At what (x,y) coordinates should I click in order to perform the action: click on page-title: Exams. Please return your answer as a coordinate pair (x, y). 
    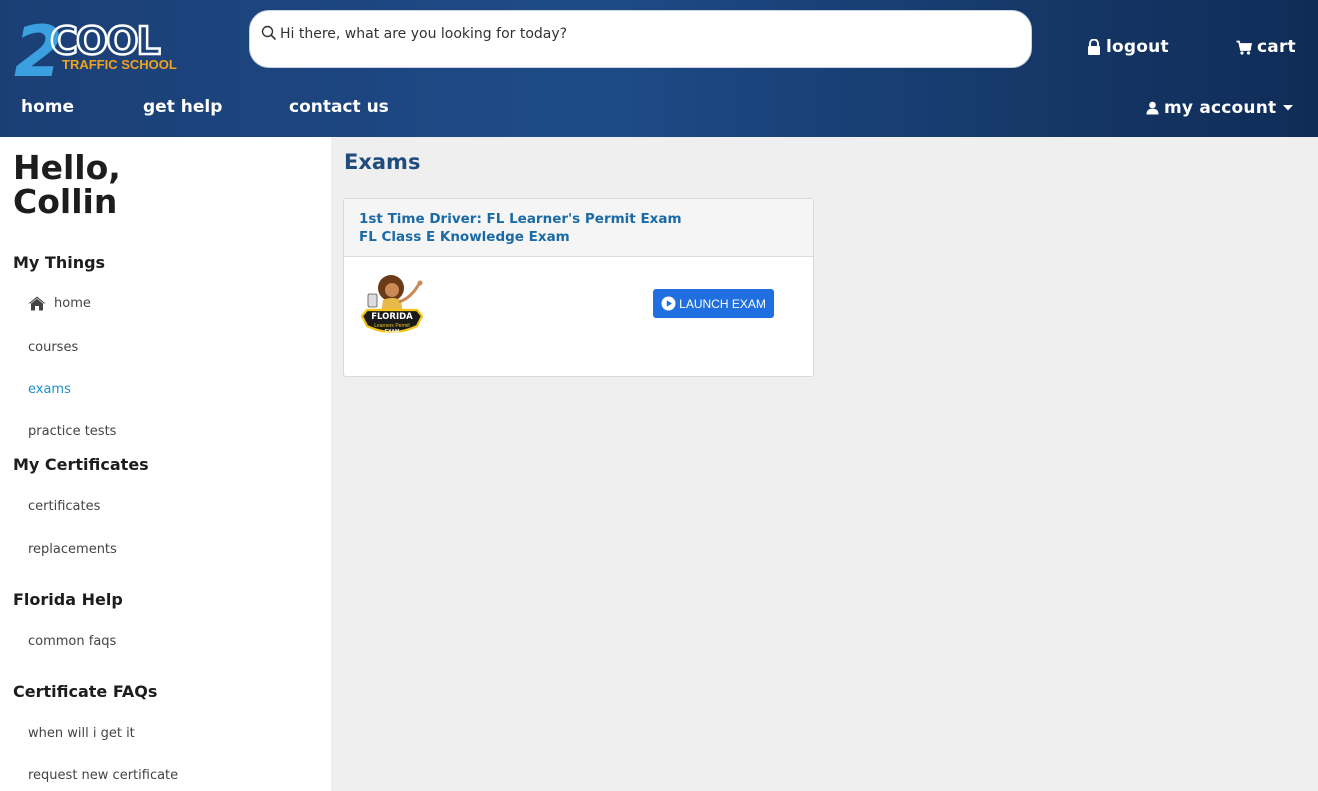
    Looking at the image, I should click on (382, 162).